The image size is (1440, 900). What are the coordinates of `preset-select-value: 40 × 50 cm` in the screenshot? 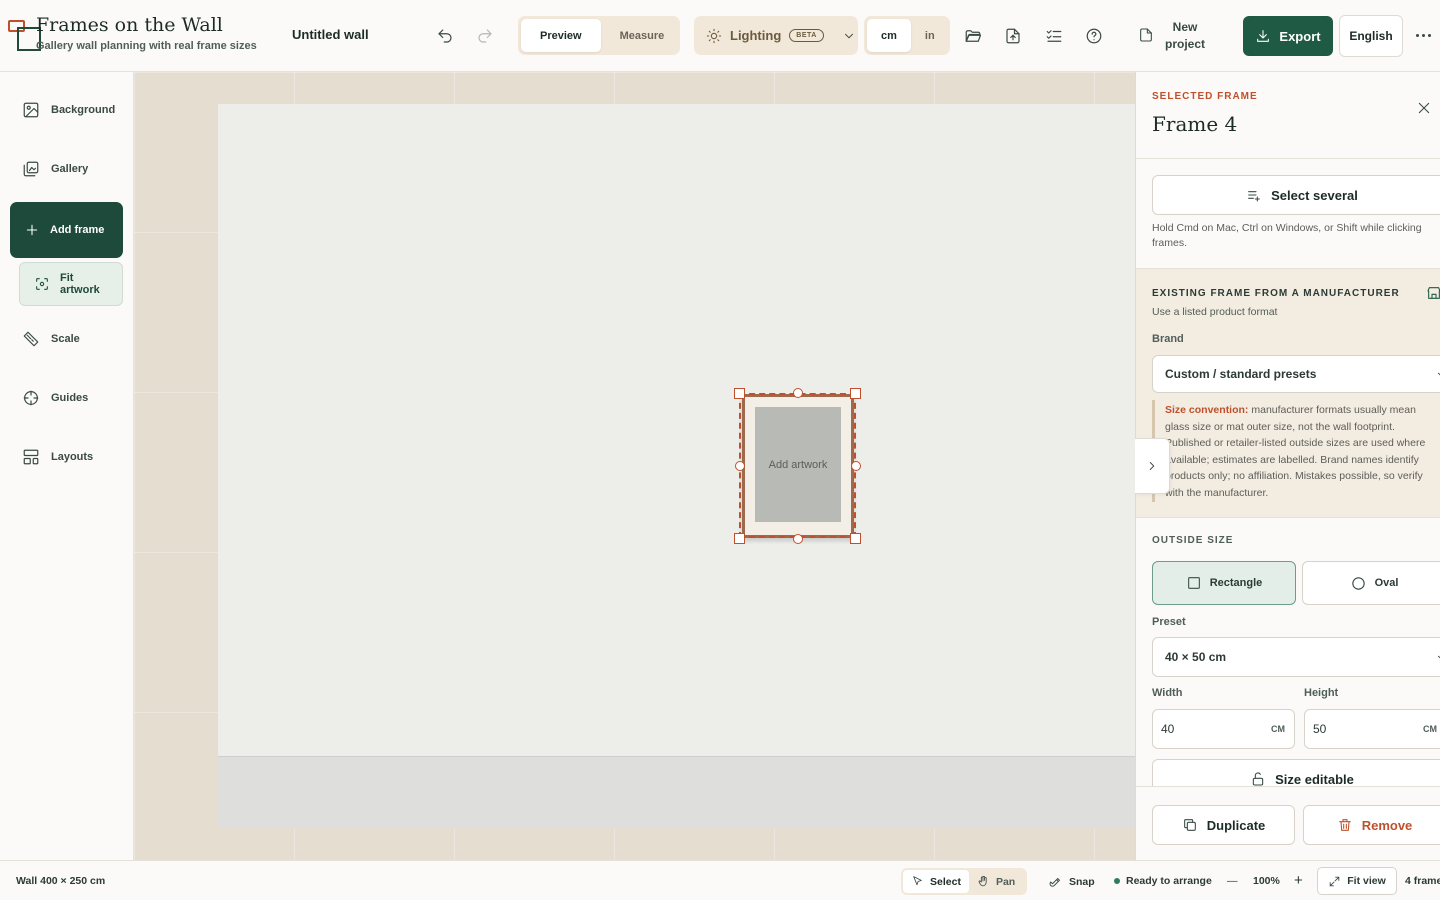 It's located at (1196, 657).